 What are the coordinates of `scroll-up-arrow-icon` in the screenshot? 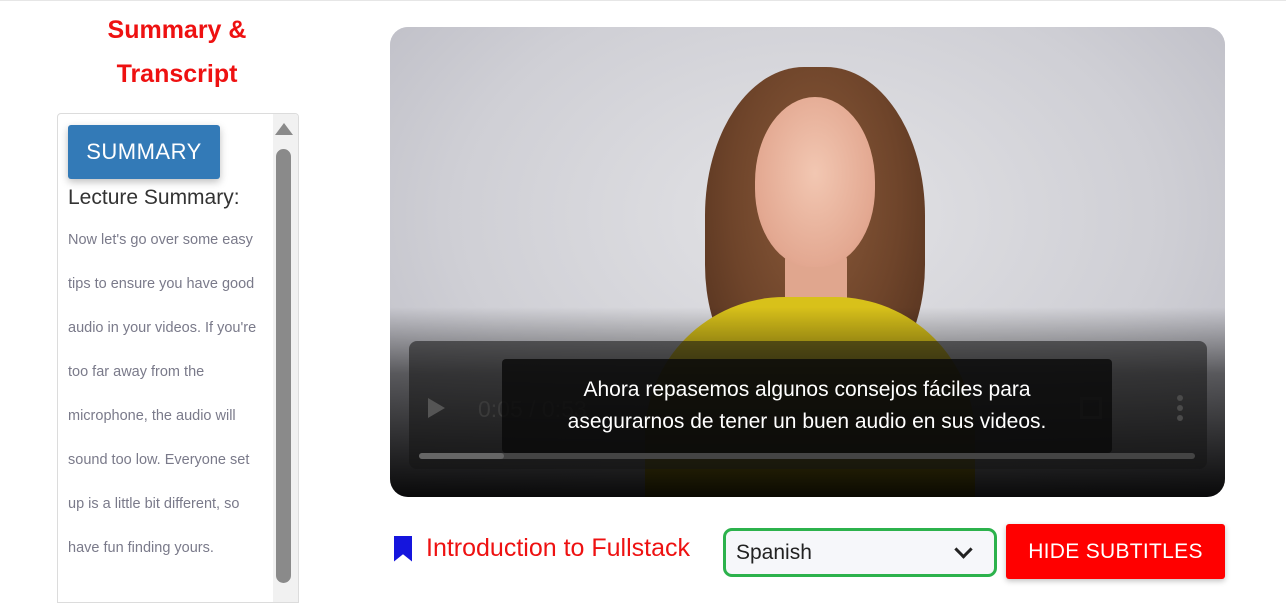 It's located at (284, 129).